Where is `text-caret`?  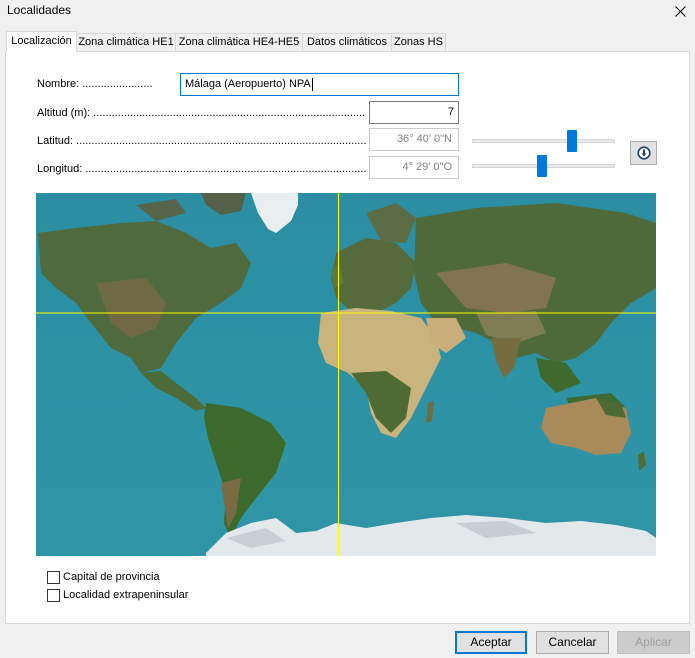
text-caret is located at coordinates (312, 84).